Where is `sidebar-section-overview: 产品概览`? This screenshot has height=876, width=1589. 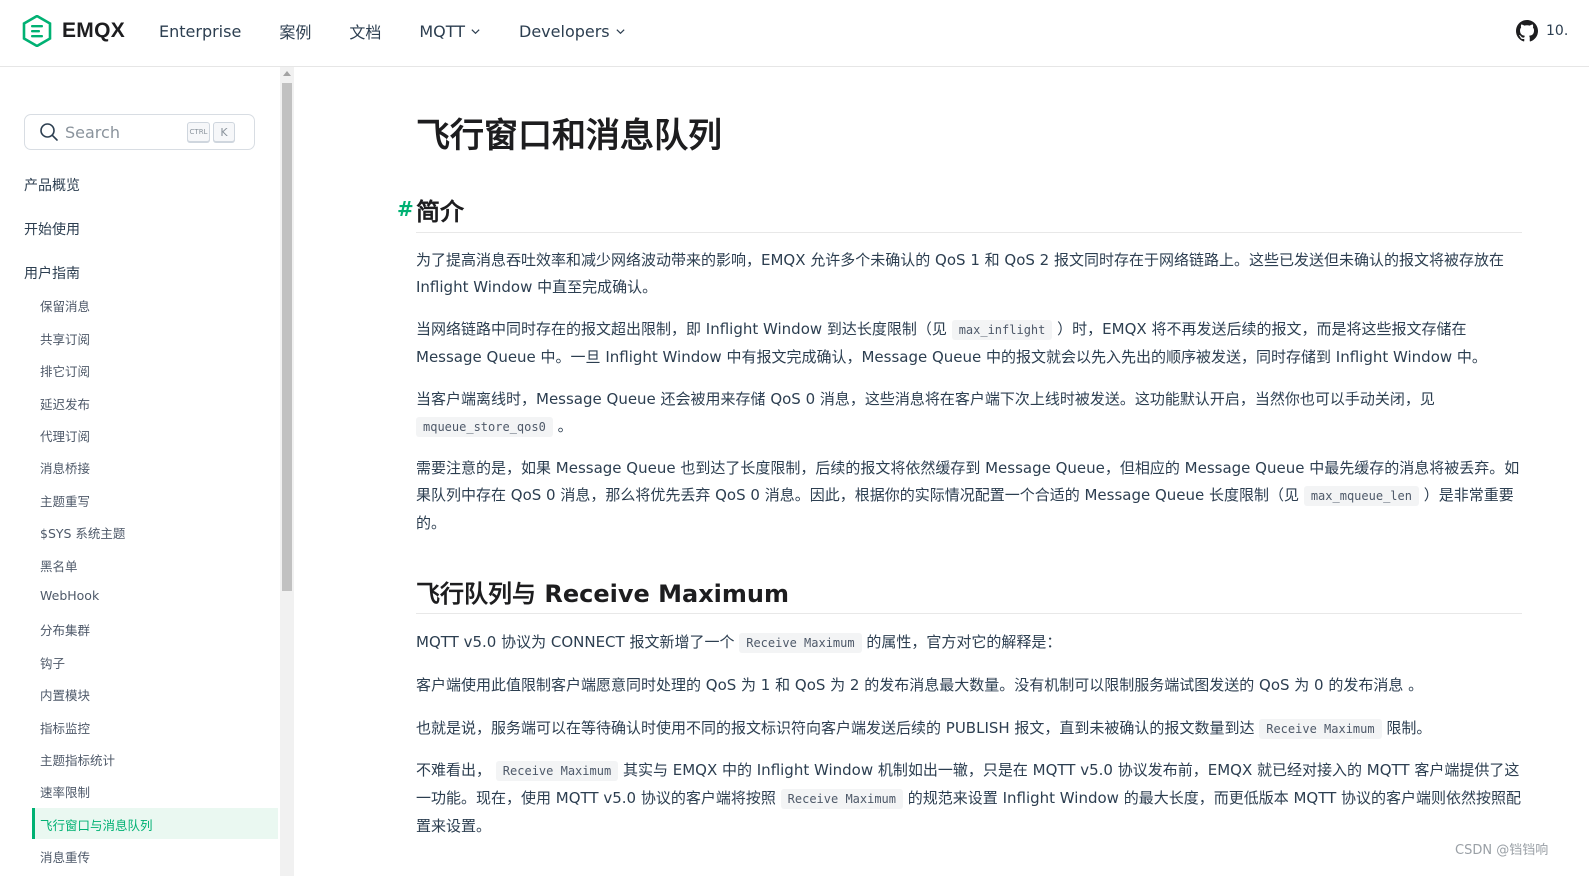
sidebar-section-overview: 产品概览 is located at coordinates (52, 185).